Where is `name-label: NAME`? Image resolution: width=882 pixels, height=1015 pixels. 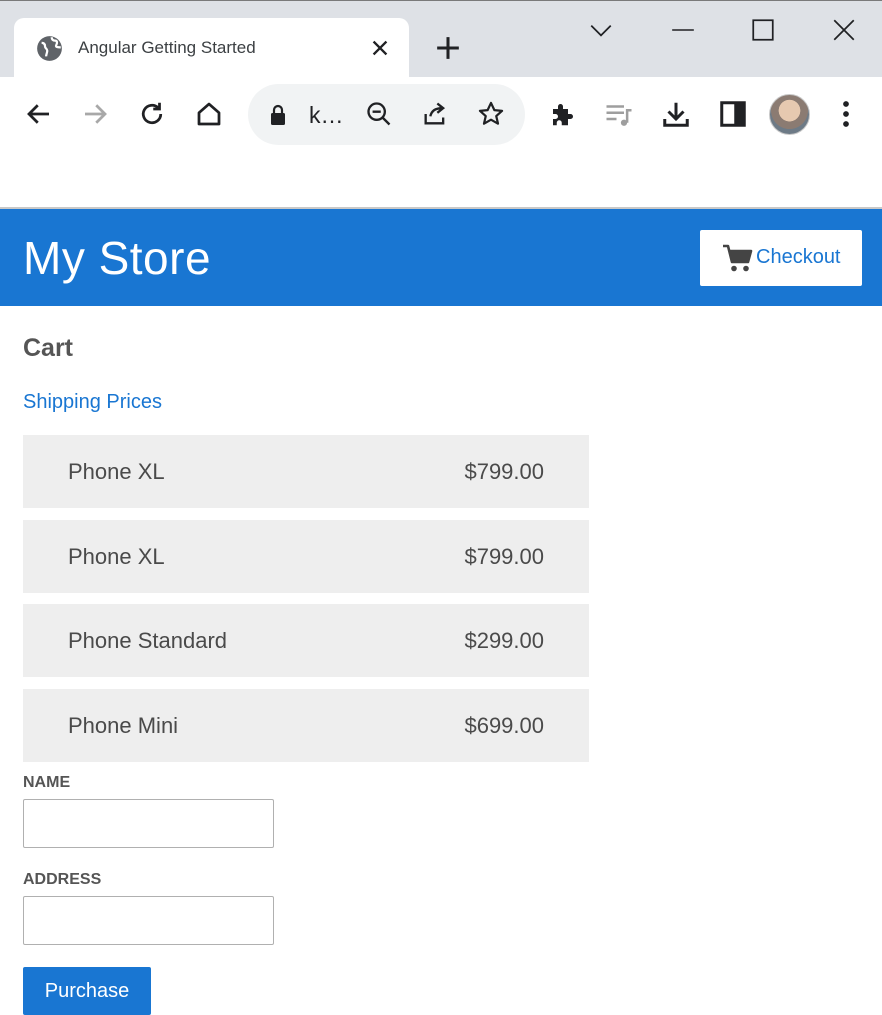 name-label: NAME is located at coordinates (47, 782).